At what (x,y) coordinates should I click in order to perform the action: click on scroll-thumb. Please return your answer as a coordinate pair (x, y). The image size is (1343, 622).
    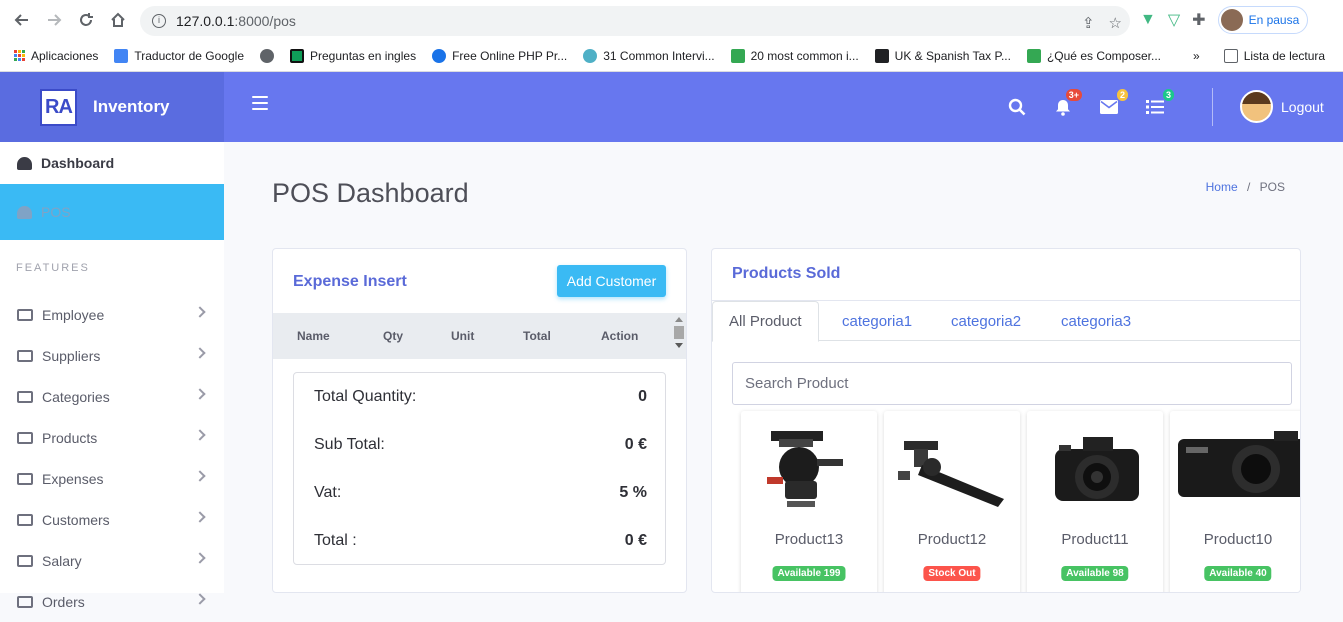
    Looking at the image, I should click on (679, 332).